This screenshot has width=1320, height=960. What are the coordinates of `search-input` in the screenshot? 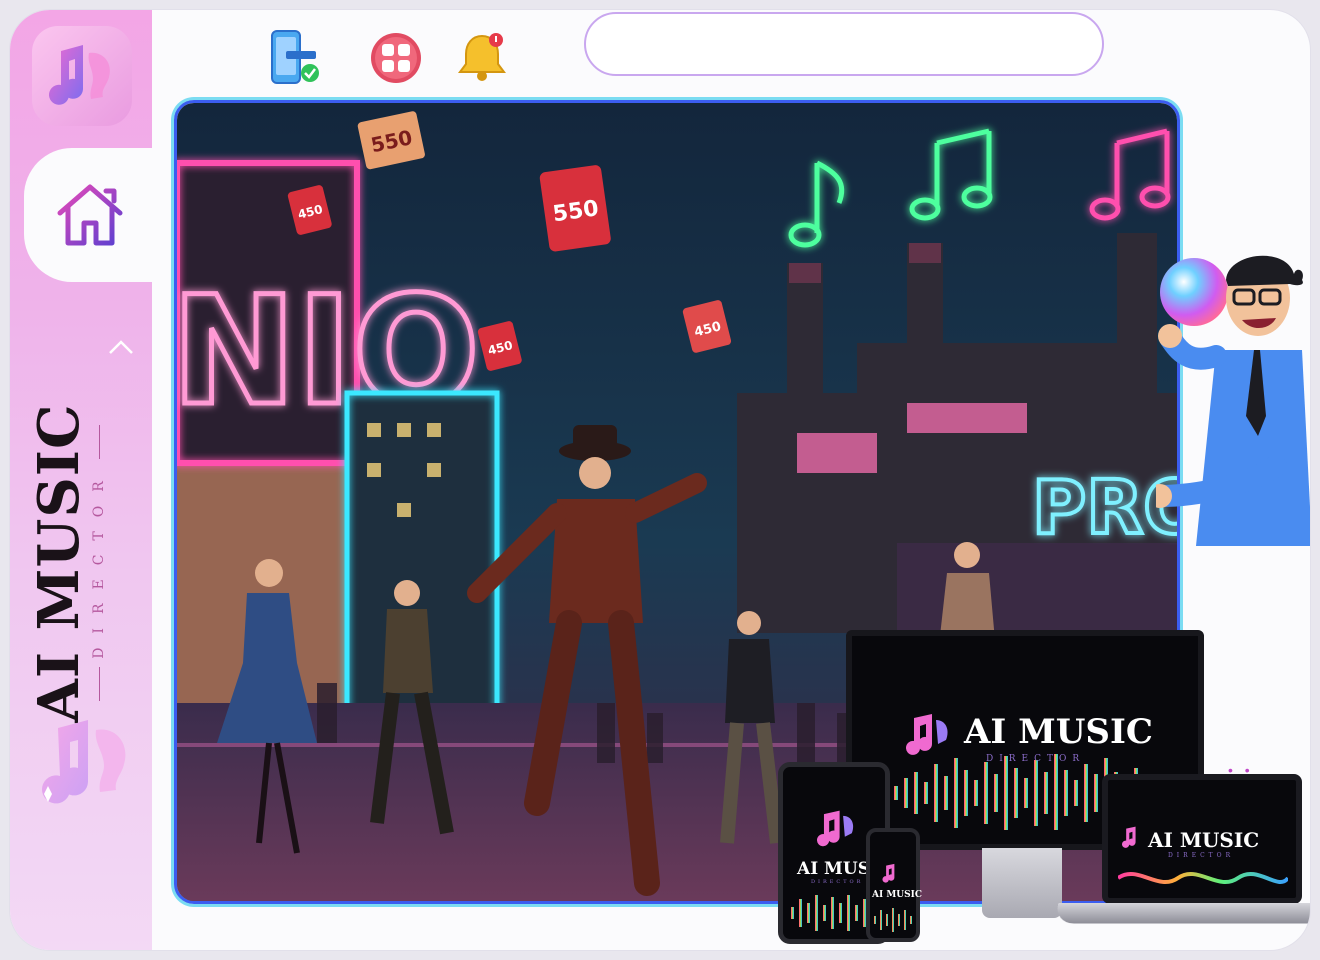 It's located at (844, 44).